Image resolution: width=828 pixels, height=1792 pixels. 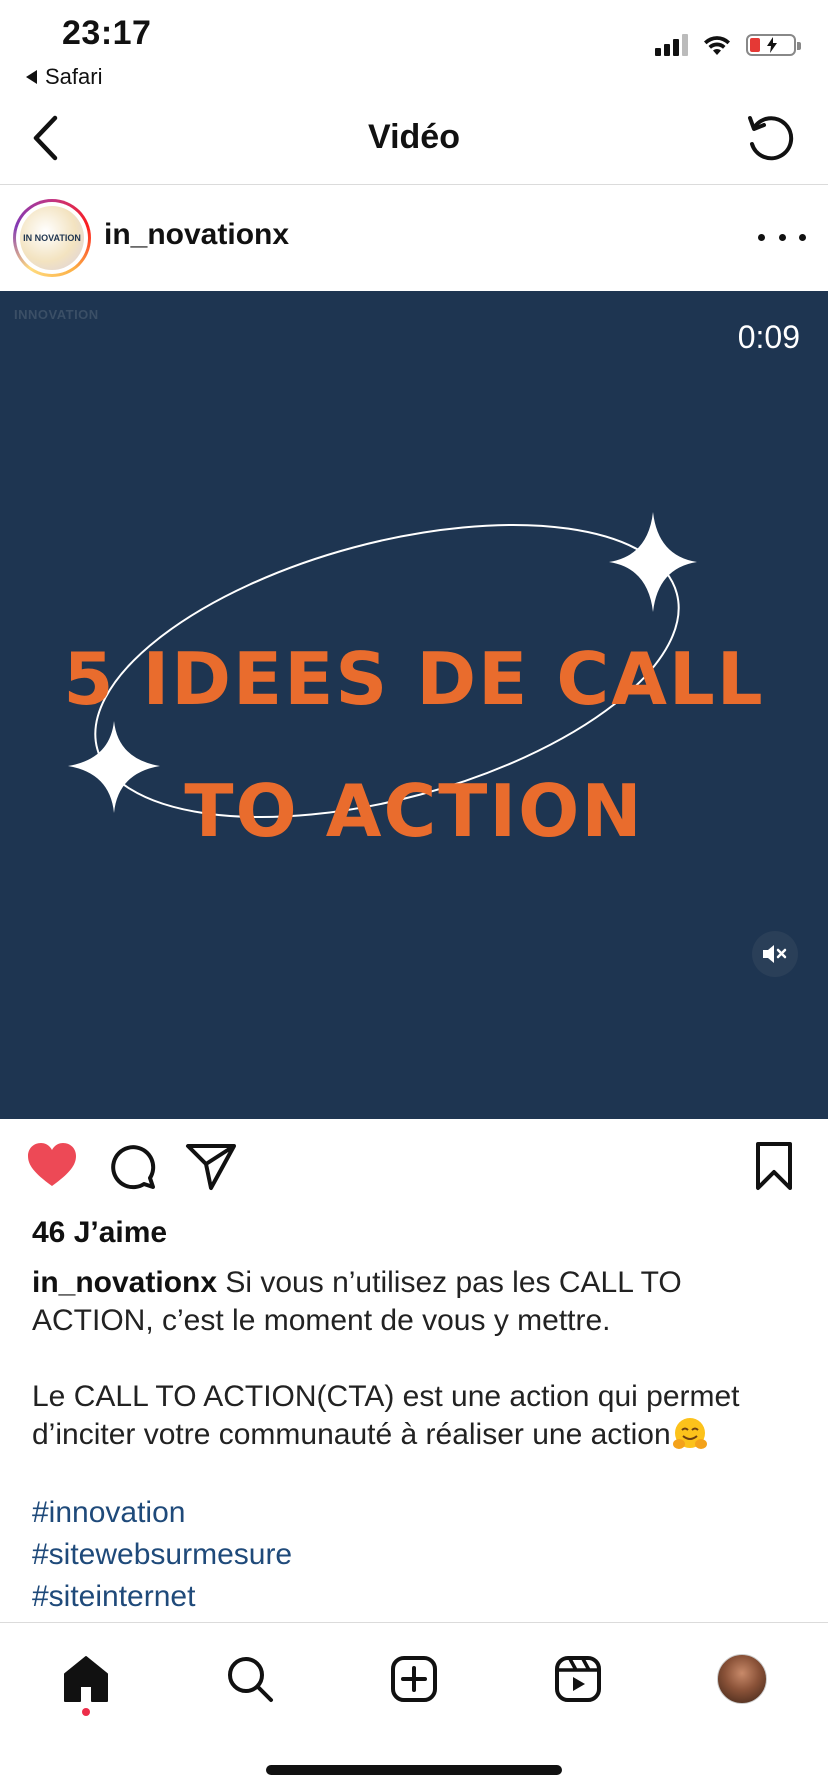 What do you see at coordinates (107, 33) in the screenshot?
I see `status-time: 23:17` at bounding box center [107, 33].